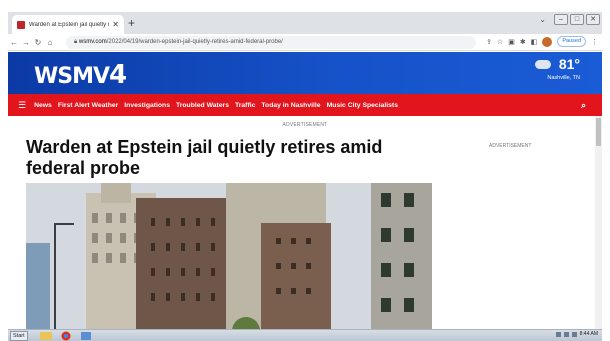 The width and height of the screenshot is (610, 341). Describe the element at coordinates (500, 42) in the screenshot. I see `bookmark-star-icon: ☆` at that location.